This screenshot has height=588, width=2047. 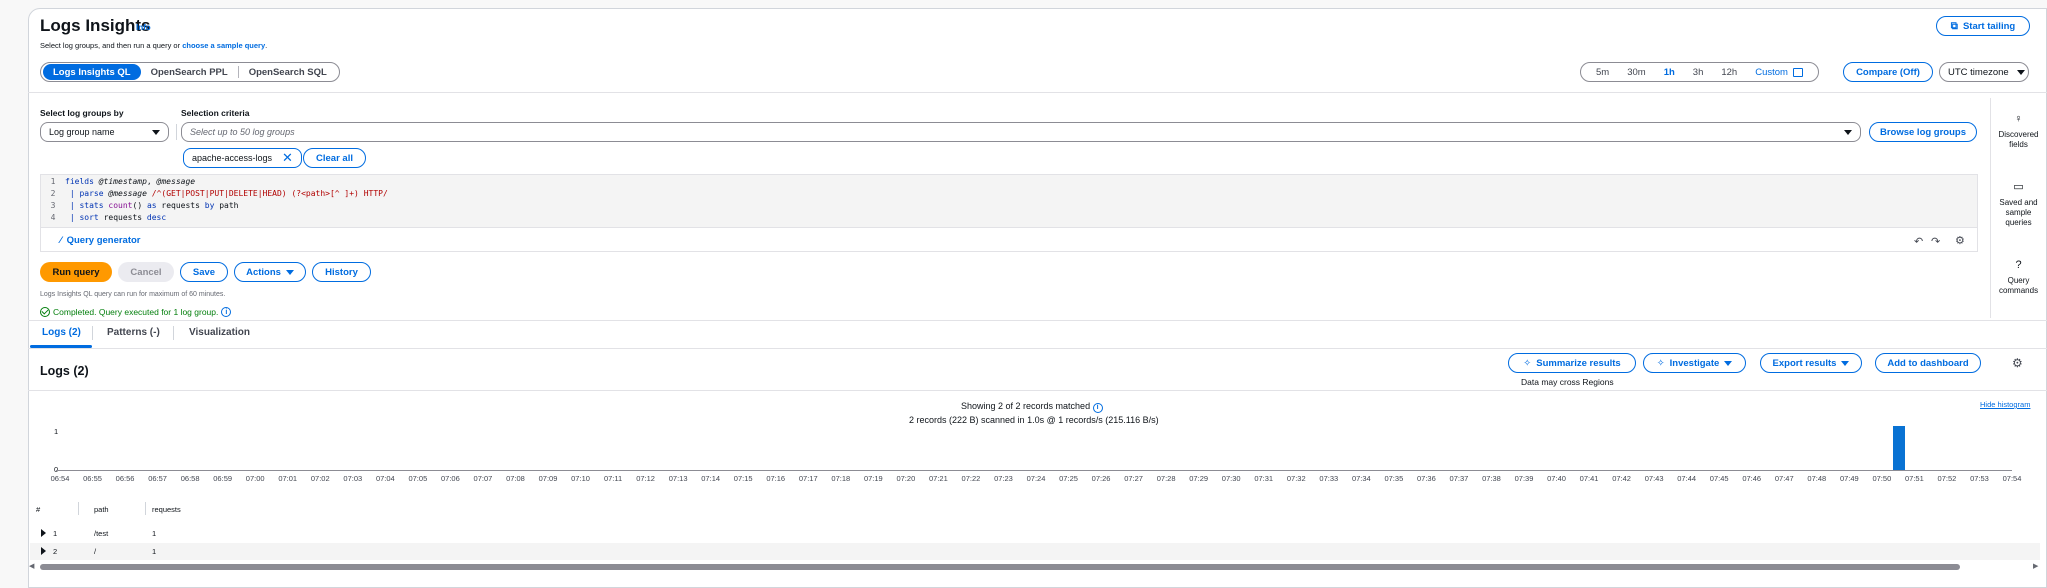 I want to click on x-tick-label: 07:43, so click(x=1654, y=478).